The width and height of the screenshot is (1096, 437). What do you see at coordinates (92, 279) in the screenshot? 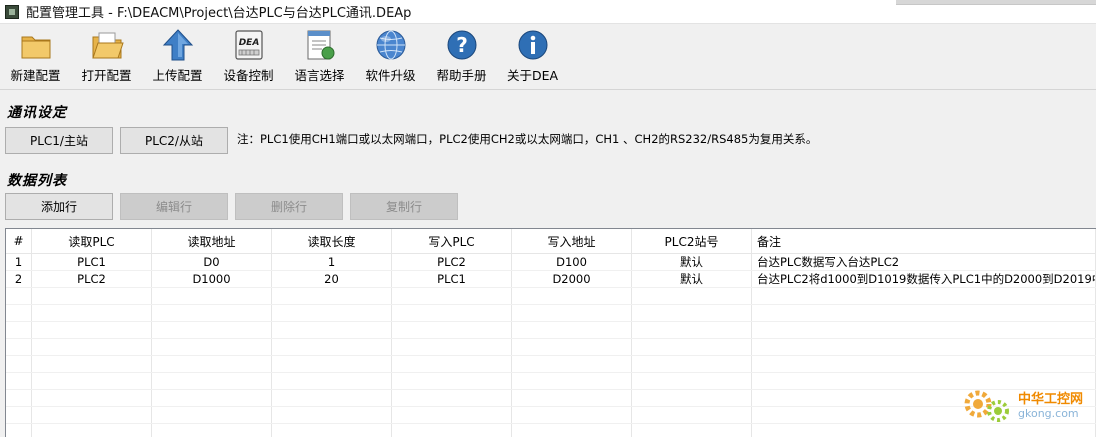
I see `cell-read-plc: PLC2` at bounding box center [92, 279].